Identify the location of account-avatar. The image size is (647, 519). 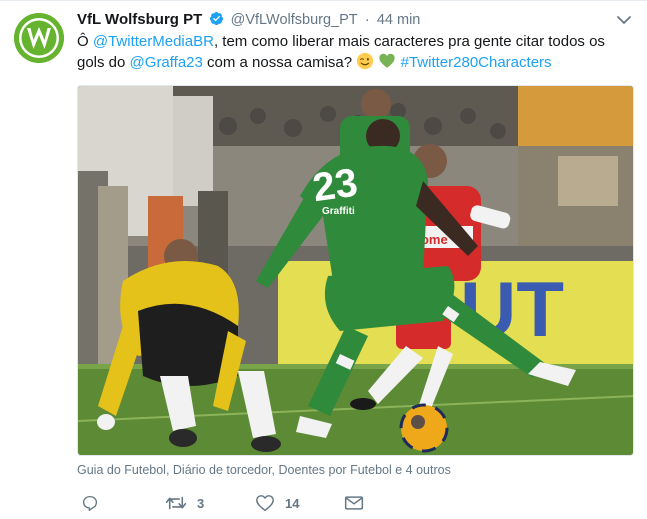
(39, 38).